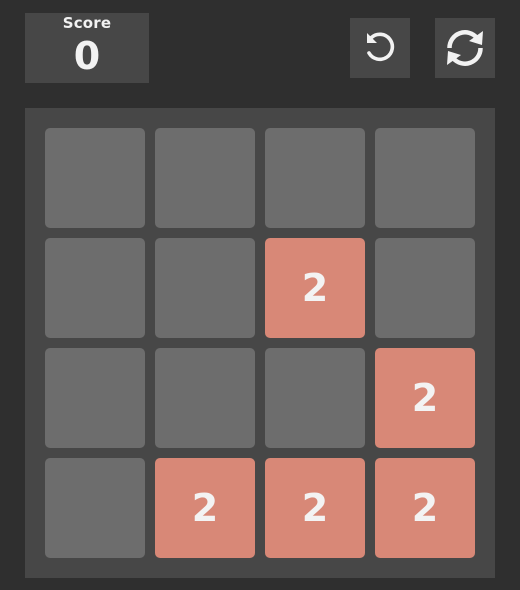 Image resolution: width=520 pixels, height=590 pixels. I want to click on restart-button, so click(465, 48).